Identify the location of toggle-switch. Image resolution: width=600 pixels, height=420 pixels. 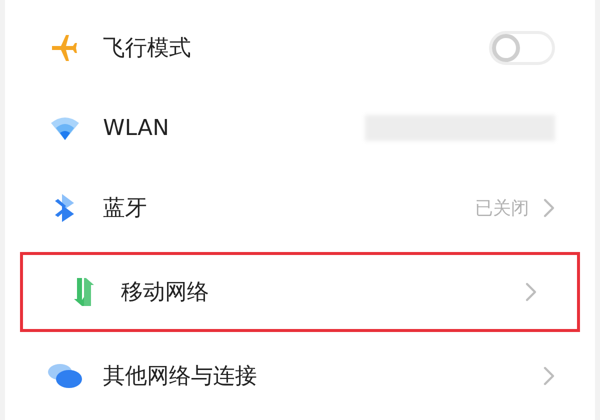
(522, 48).